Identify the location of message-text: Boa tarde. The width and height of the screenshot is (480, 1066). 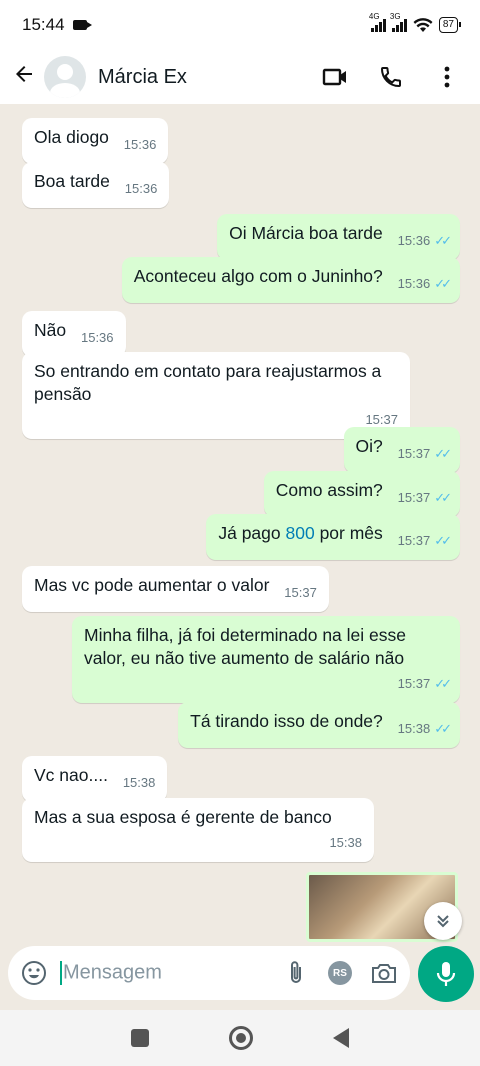
(72, 181).